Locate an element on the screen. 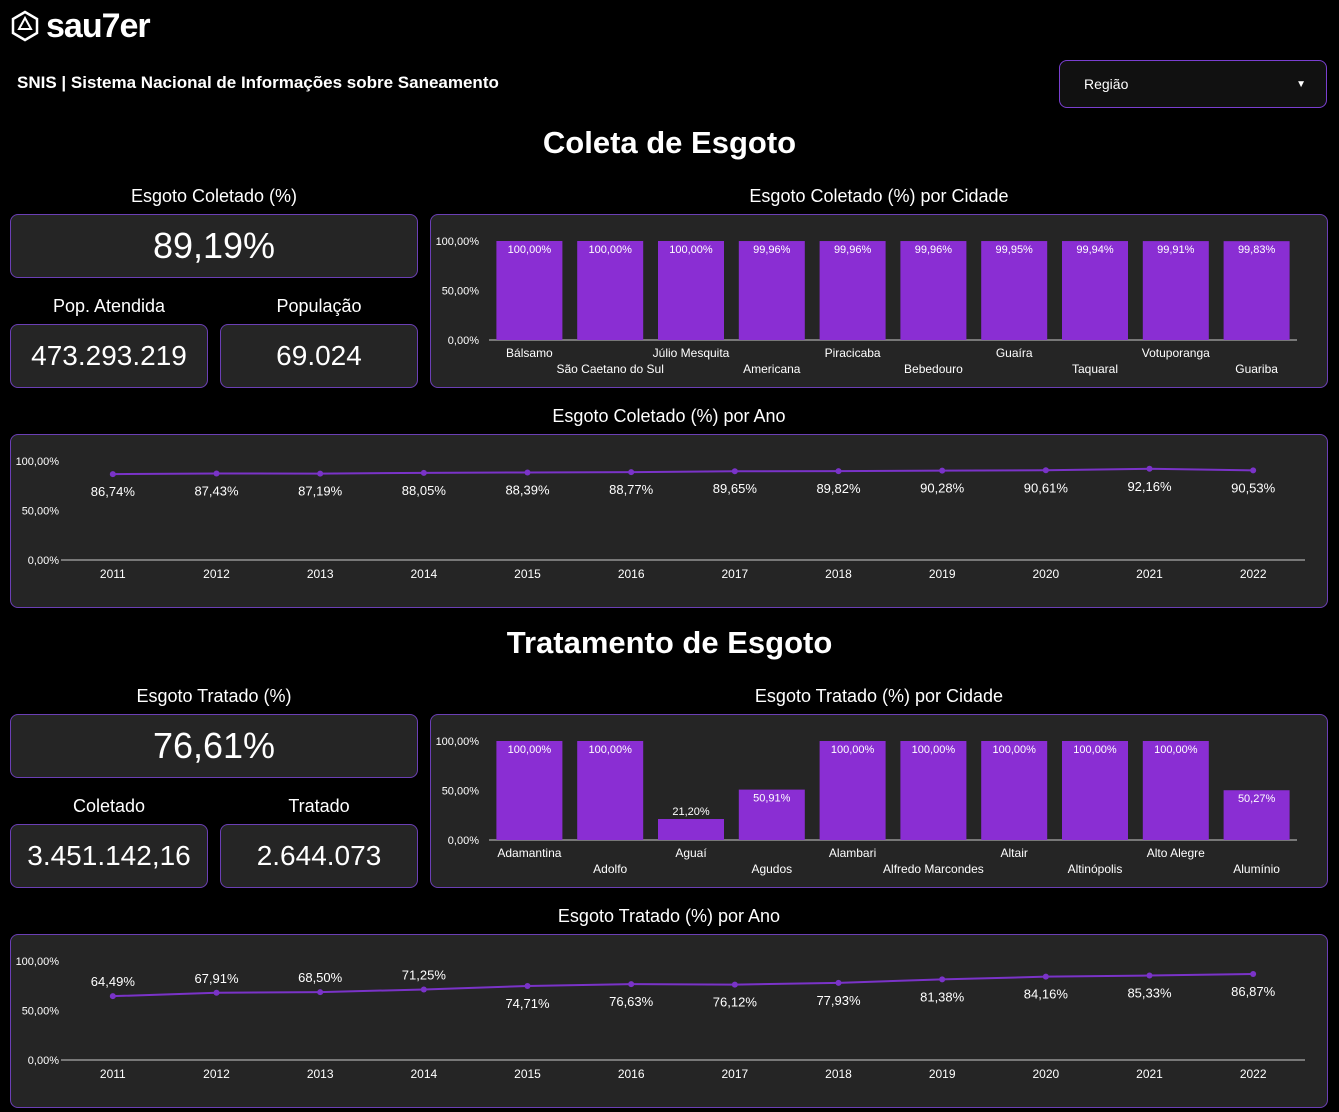 Image resolution: width=1339 pixels, height=1112 pixels. x-tick-label: 2012 is located at coordinates (216, 574).